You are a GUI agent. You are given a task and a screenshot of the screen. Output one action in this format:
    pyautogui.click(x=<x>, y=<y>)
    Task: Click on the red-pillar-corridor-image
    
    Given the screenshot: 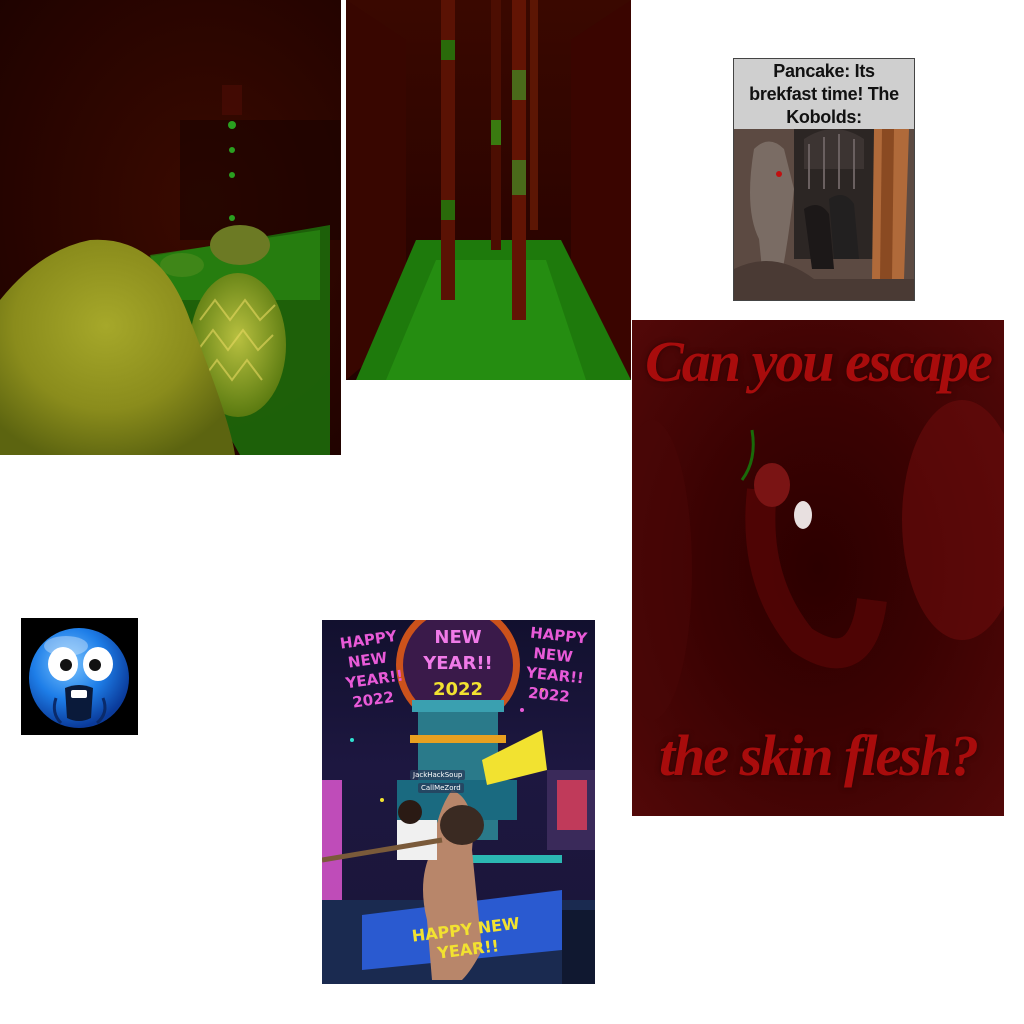 What is the action you would take?
    pyautogui.click(x=488, y=190)
    